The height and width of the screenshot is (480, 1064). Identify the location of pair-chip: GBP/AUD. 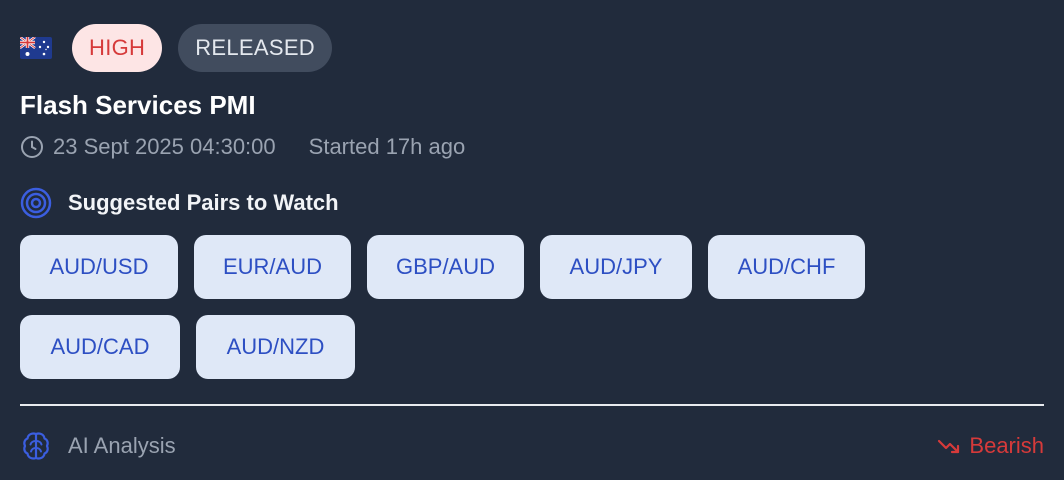
(445, 267).